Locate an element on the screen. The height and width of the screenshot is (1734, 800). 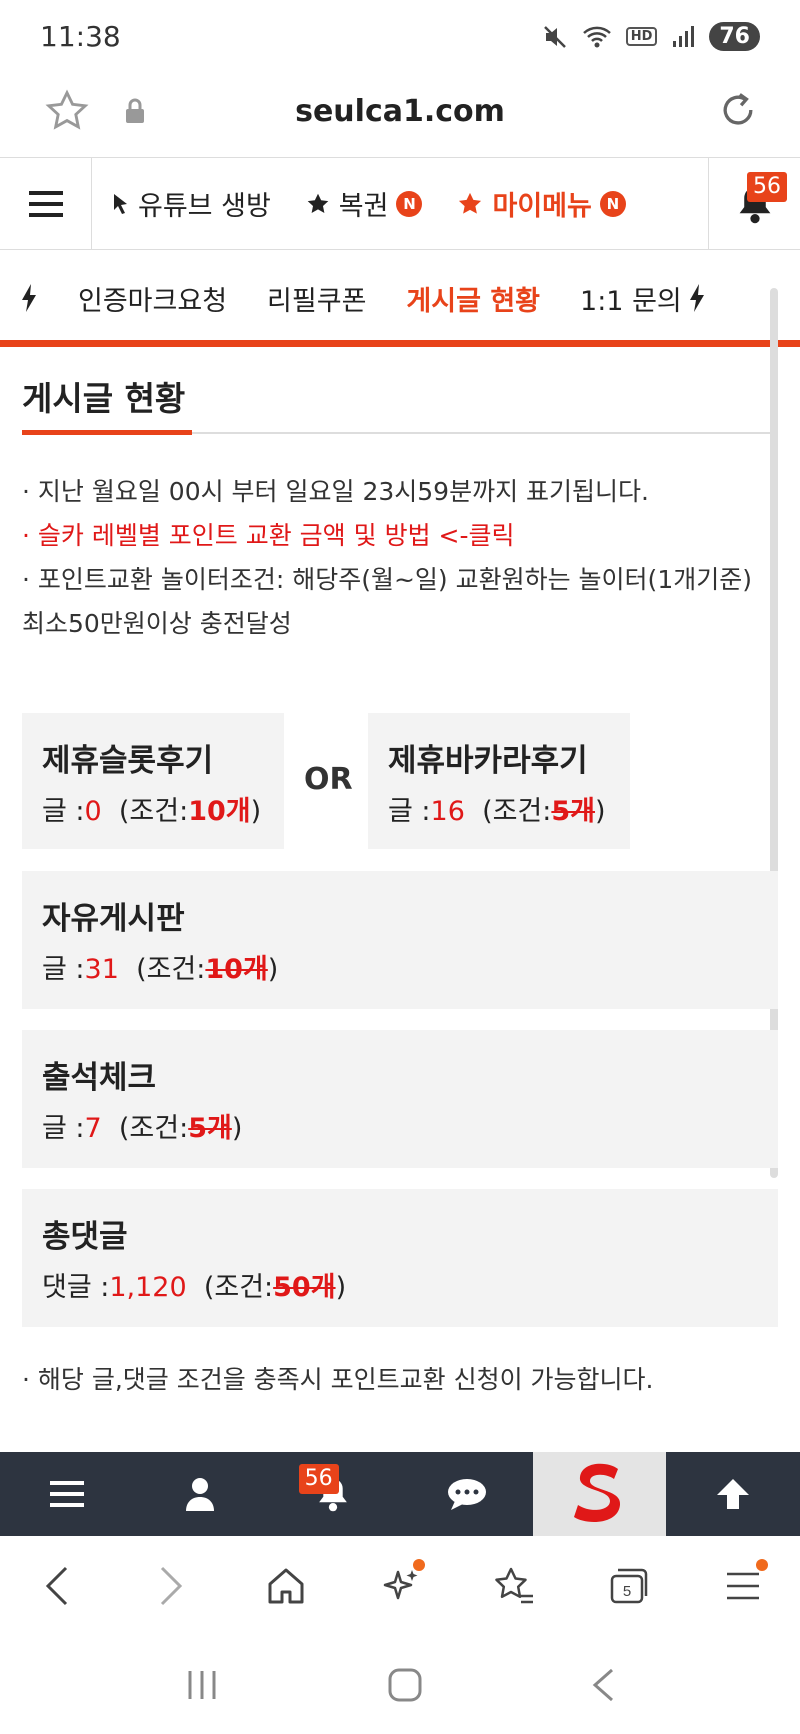
hd-badge: HD is located at coordinates (641, 36).